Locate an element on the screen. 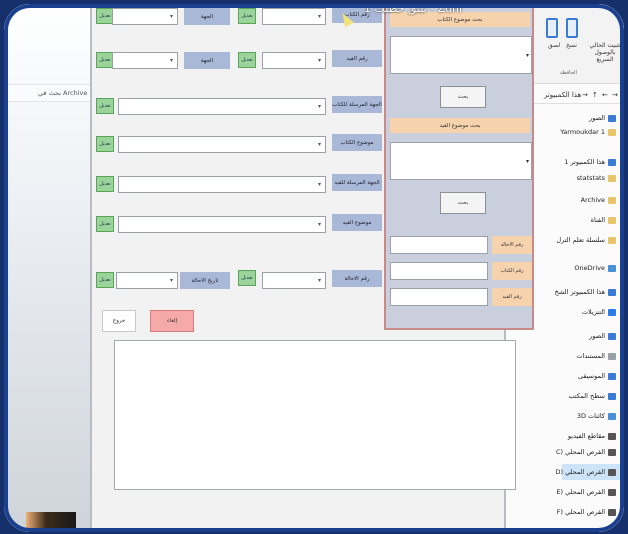  entry-subject-search-list: ▾ is located at coordinates (461, 161).